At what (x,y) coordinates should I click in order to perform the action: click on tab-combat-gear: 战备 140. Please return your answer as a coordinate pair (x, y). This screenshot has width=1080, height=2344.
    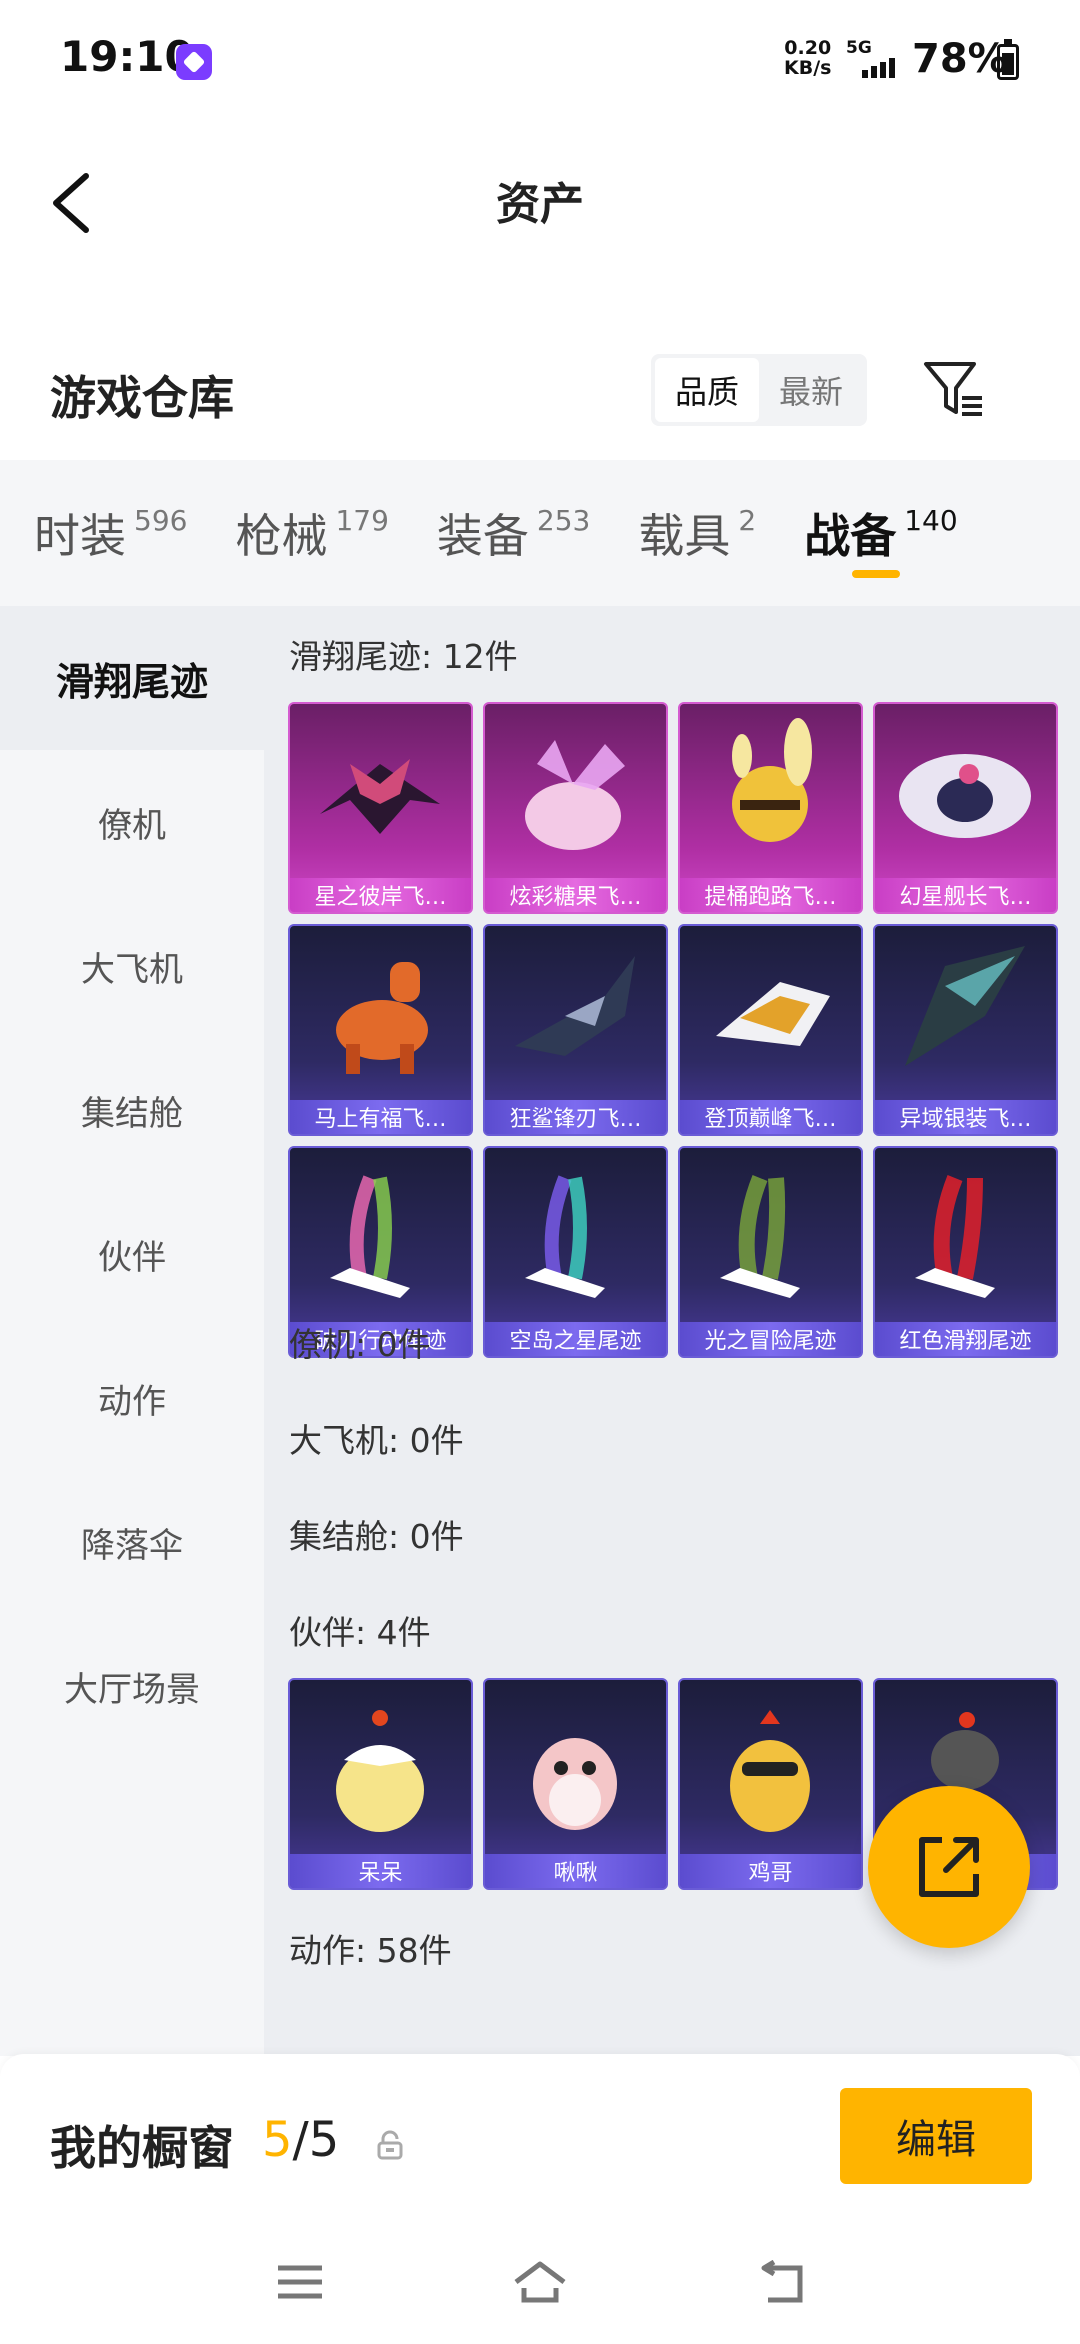
    Looking at the image, I should click on (881, 533).